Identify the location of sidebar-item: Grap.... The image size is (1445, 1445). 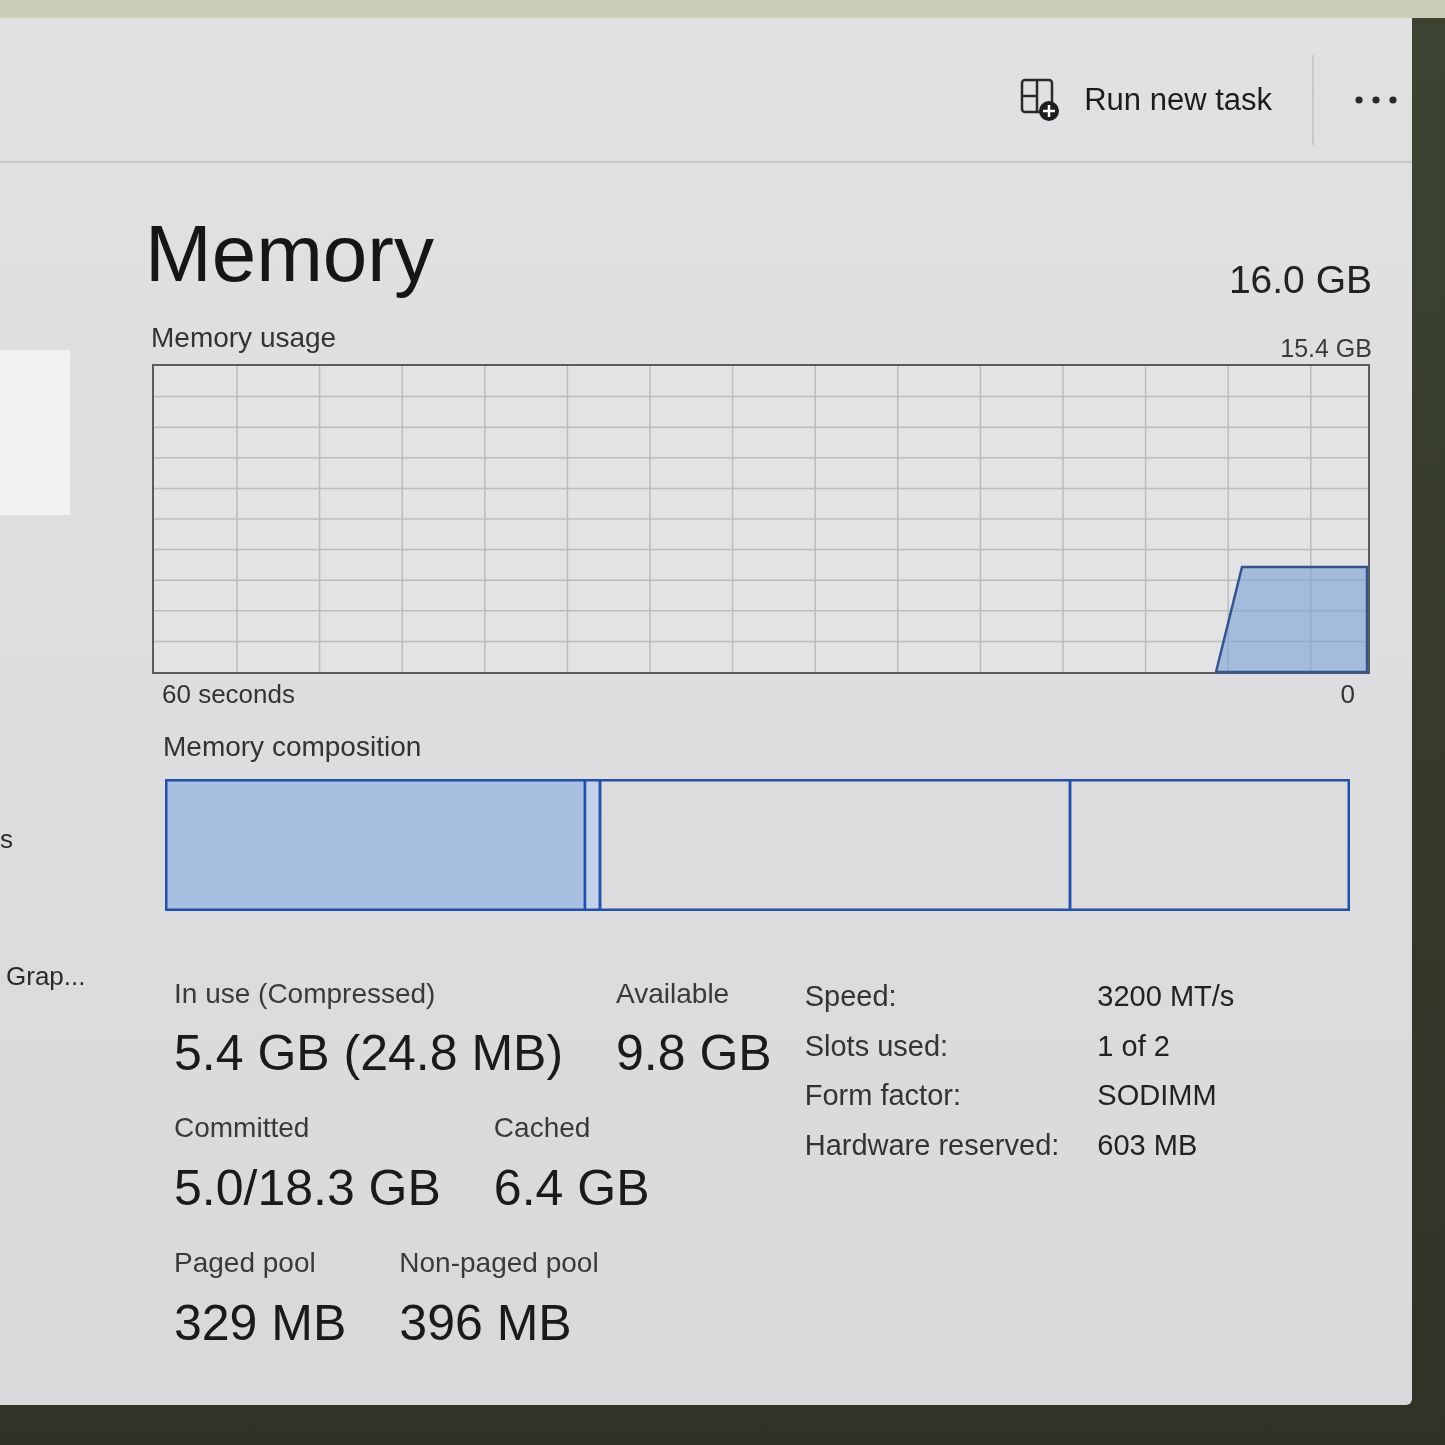
(45, 977).